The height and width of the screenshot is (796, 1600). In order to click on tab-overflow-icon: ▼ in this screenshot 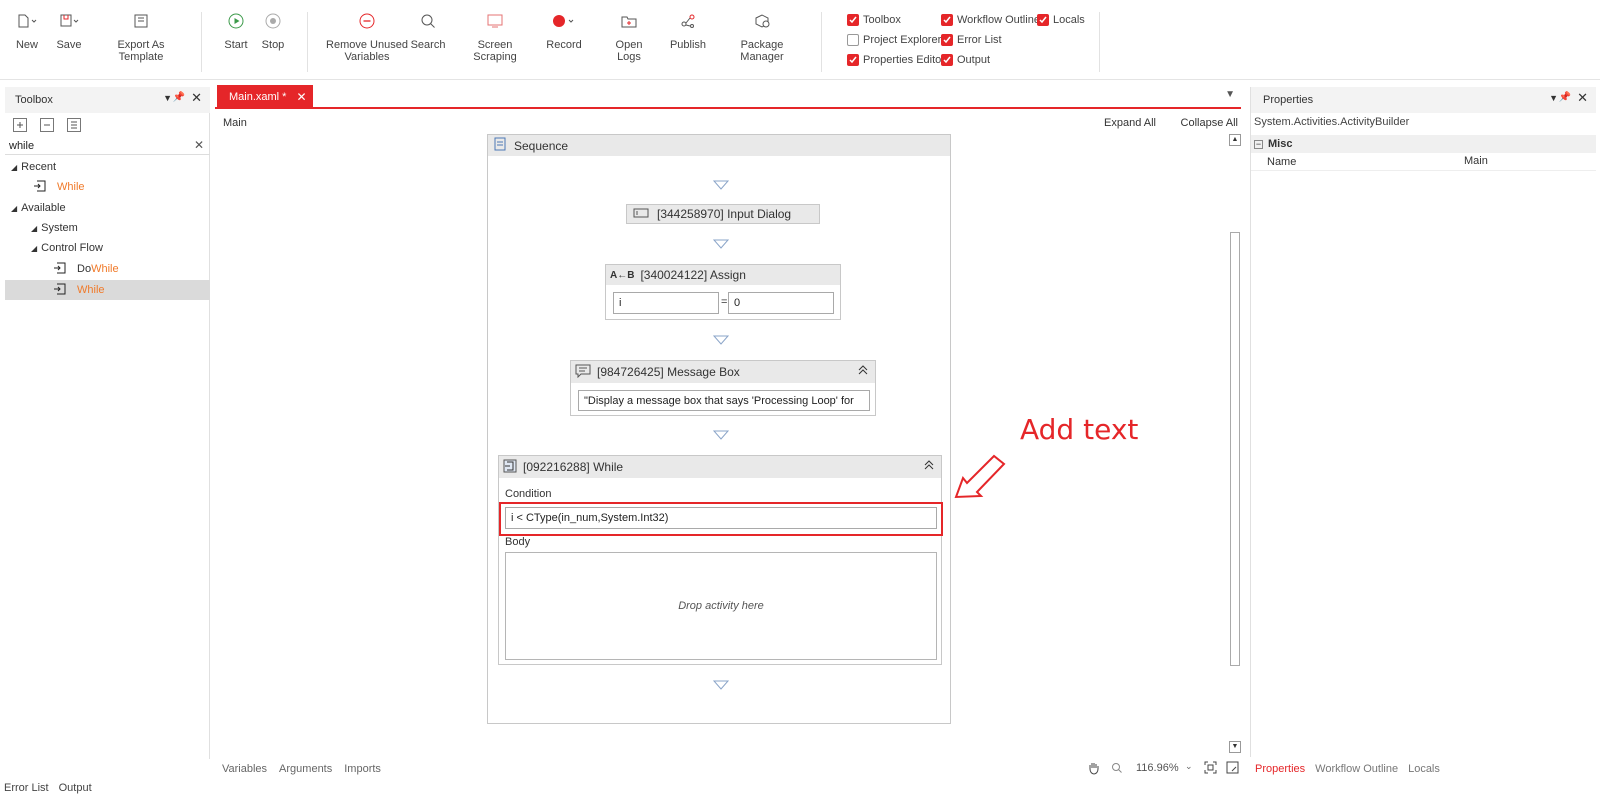, I will do `click(1230, 94)`.